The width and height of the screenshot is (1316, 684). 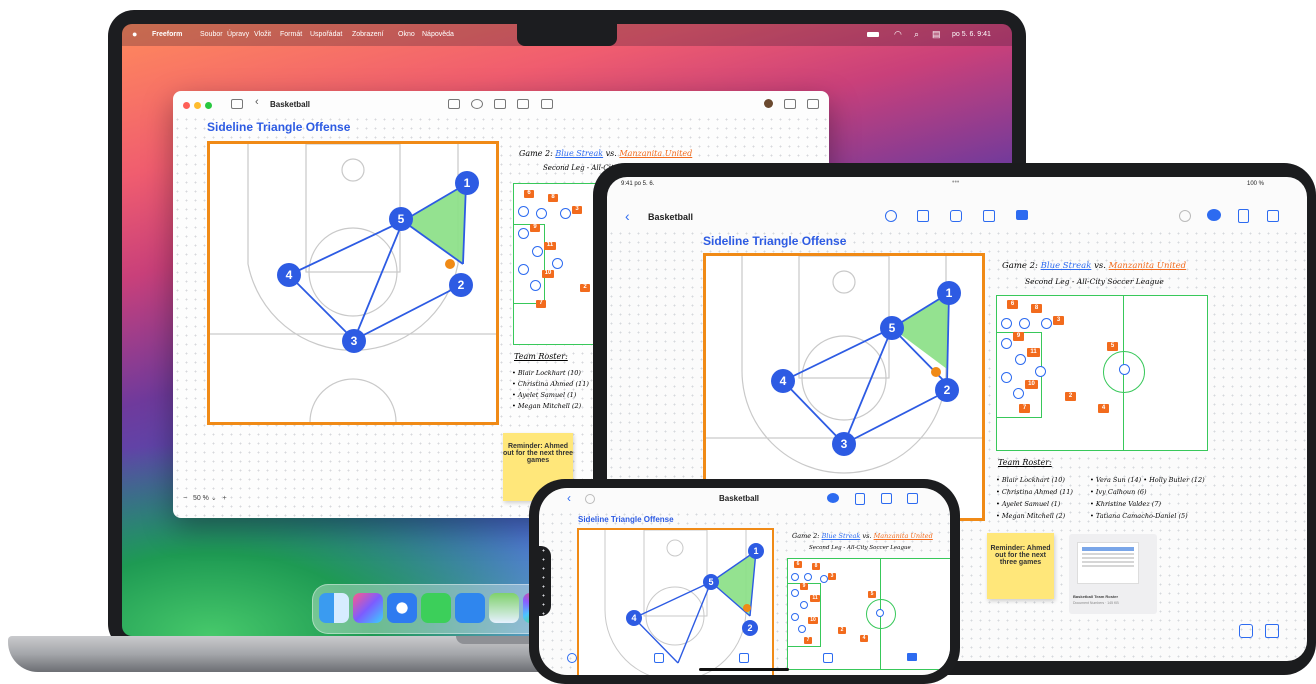 What do you see at coordinates (864, 638) in the screenshot?
I see `player-tag: 4` at bounding box center [864, 638].